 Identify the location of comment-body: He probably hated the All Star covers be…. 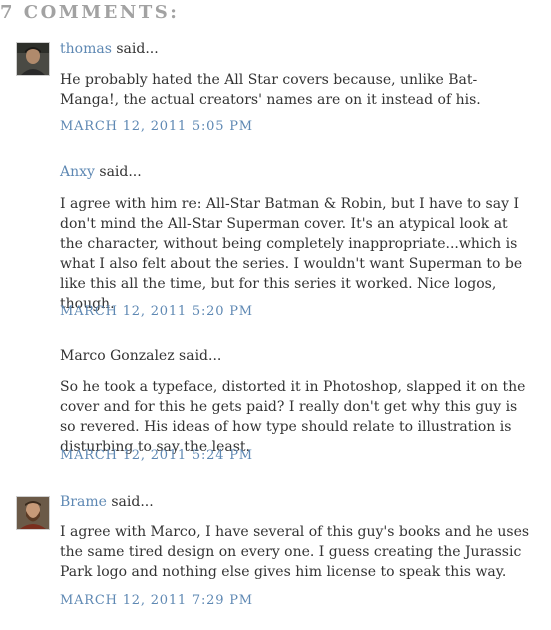
(270, 90).